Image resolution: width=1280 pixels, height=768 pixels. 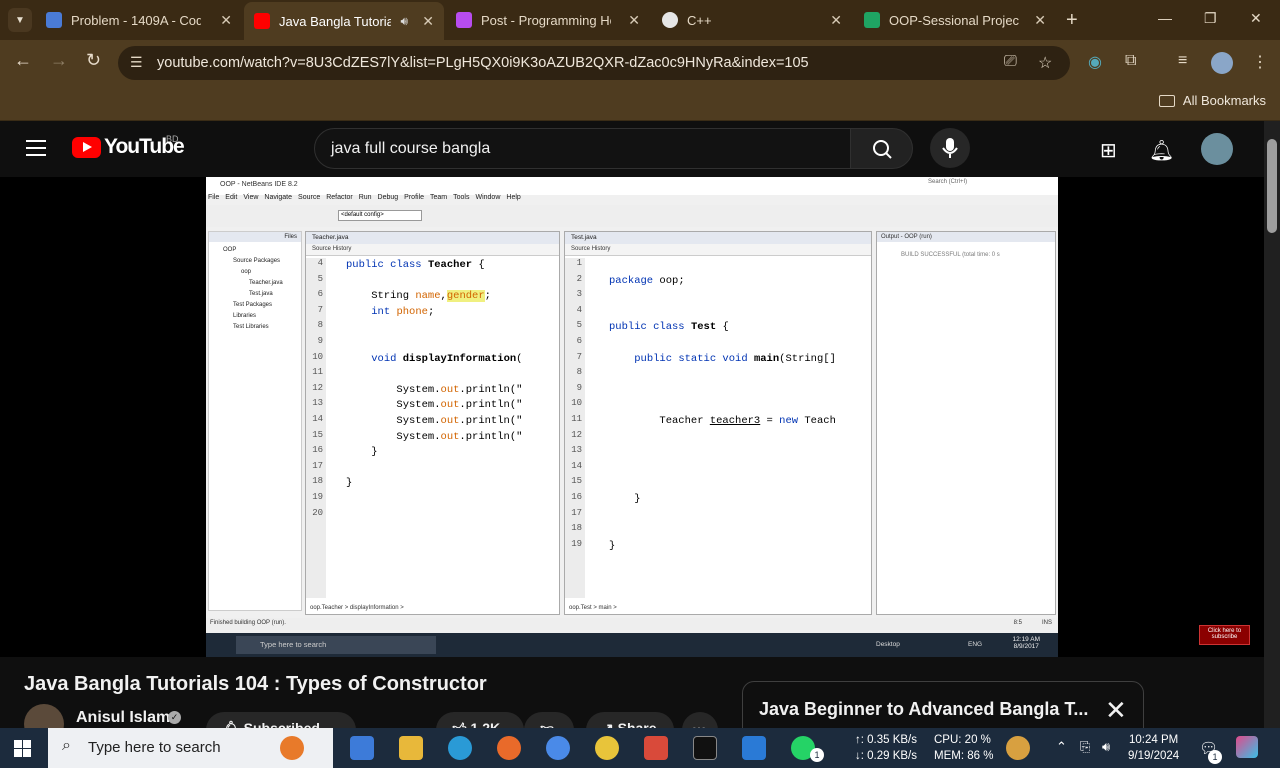 I want to click on extensions-puzzle-icon: ⧉, so click(x=1130, y=61).